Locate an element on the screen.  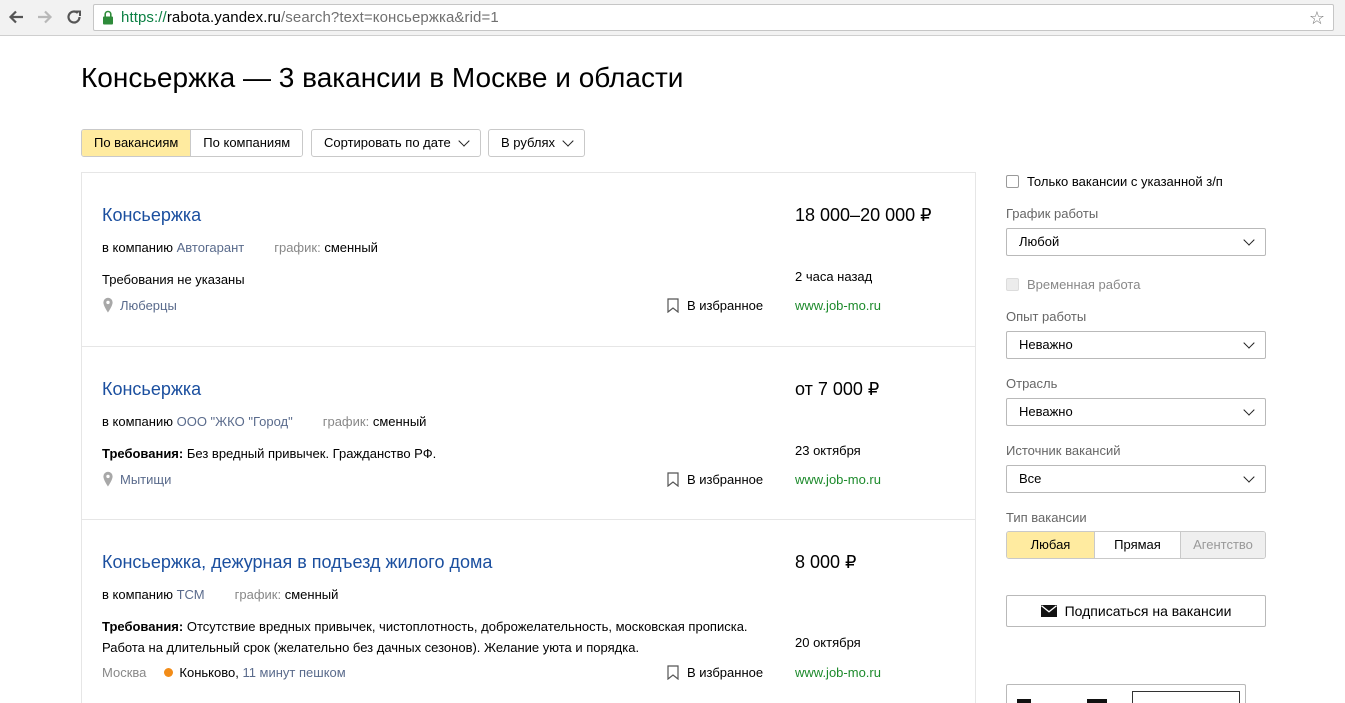
company-link: ООО "ЖКО "Город" is located at coordinates (235, 421).